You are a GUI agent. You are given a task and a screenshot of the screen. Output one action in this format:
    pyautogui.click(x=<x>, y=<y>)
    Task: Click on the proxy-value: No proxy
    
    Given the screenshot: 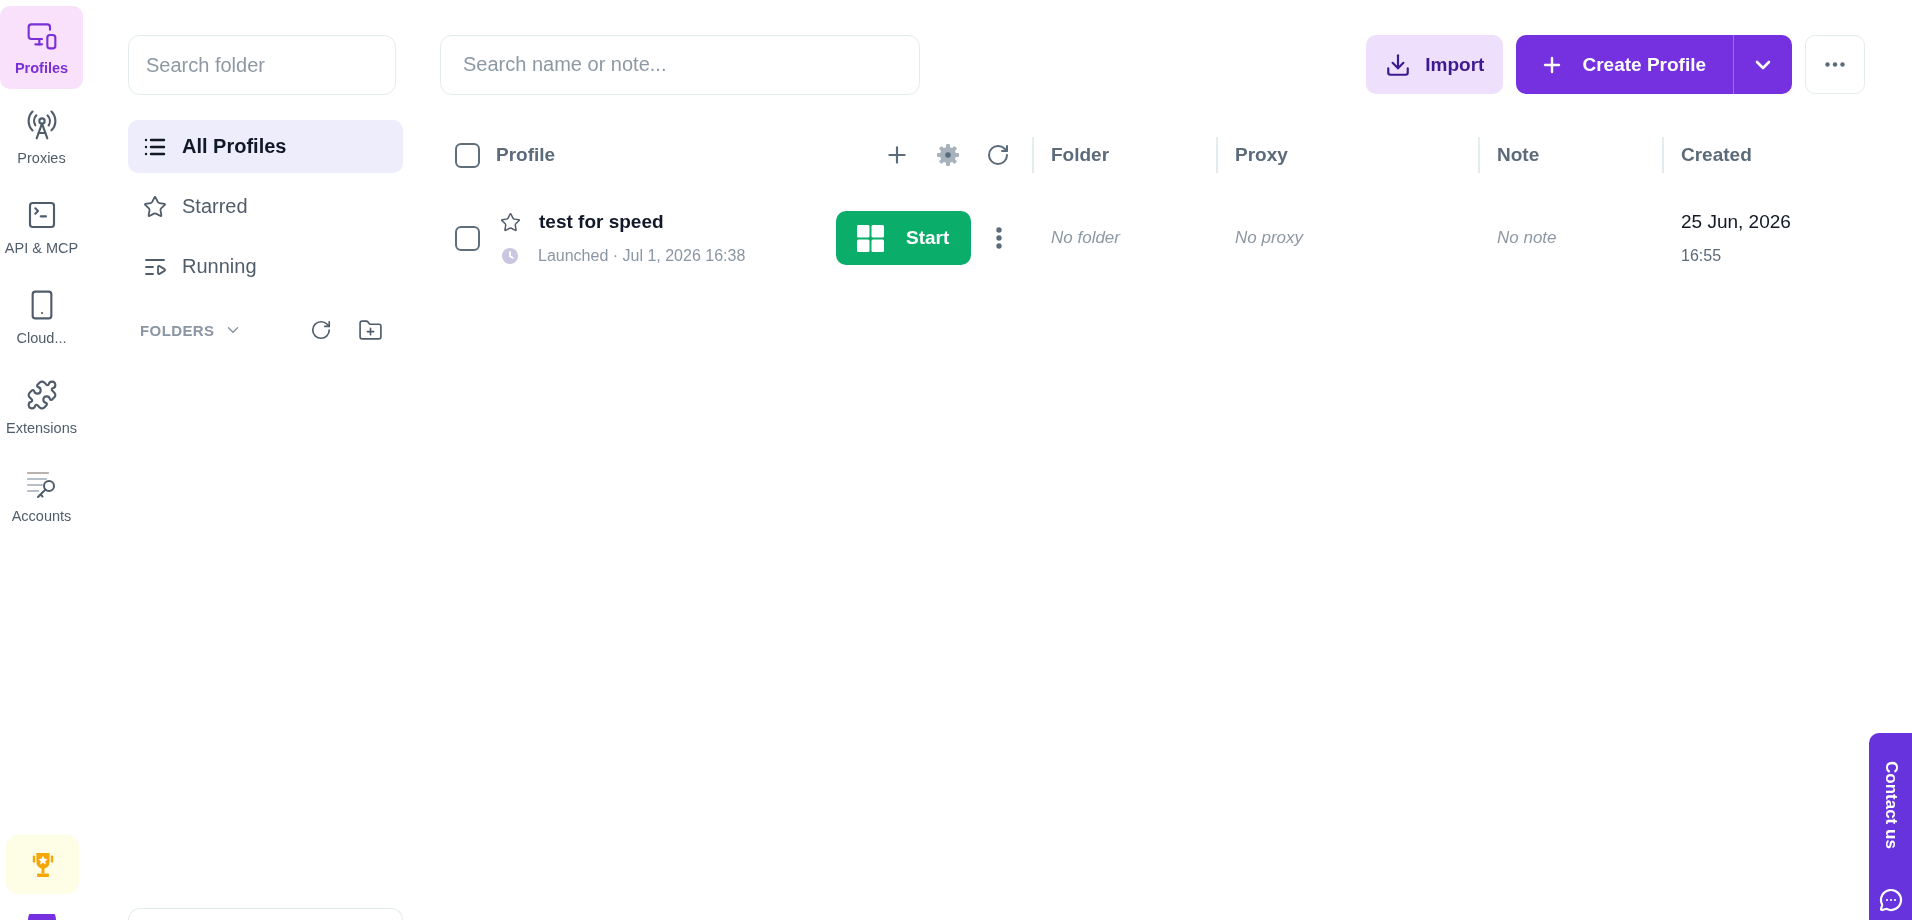 What is the action you would take?
    pyautogui.click(x=1270, y=238)
    